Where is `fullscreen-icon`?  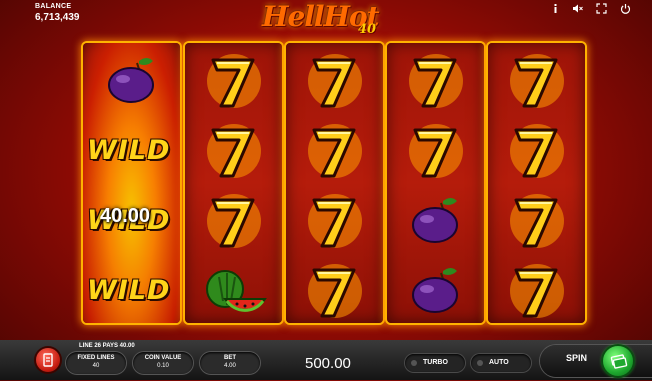
fullscreen-icon is located at coordinates (601, 8).